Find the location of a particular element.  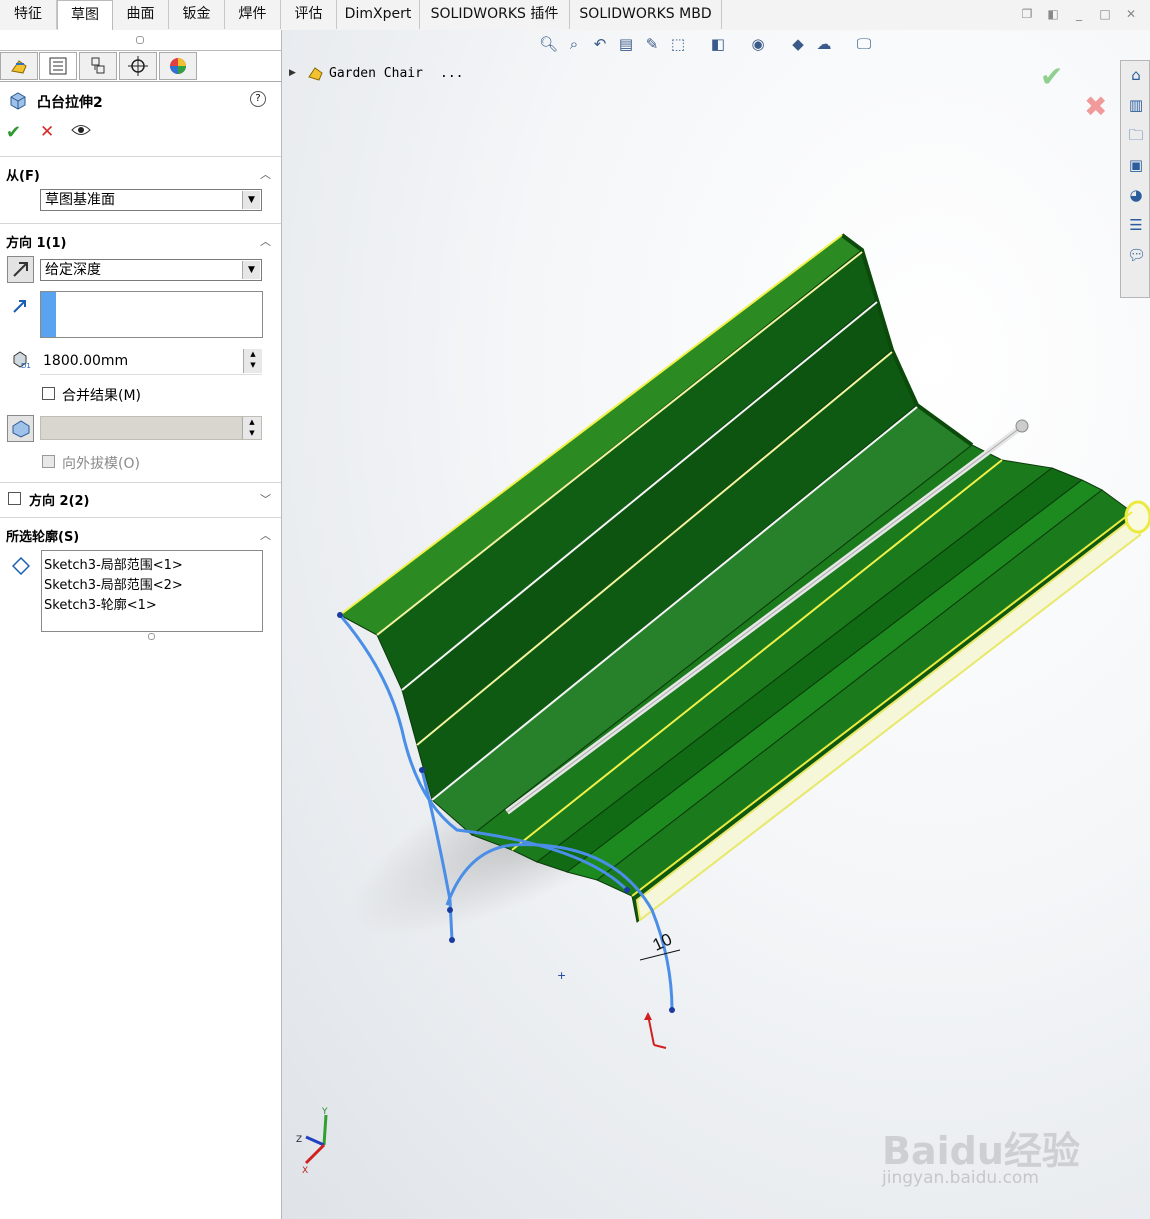

reverse-direction-button is located at coordinates (20, 269).